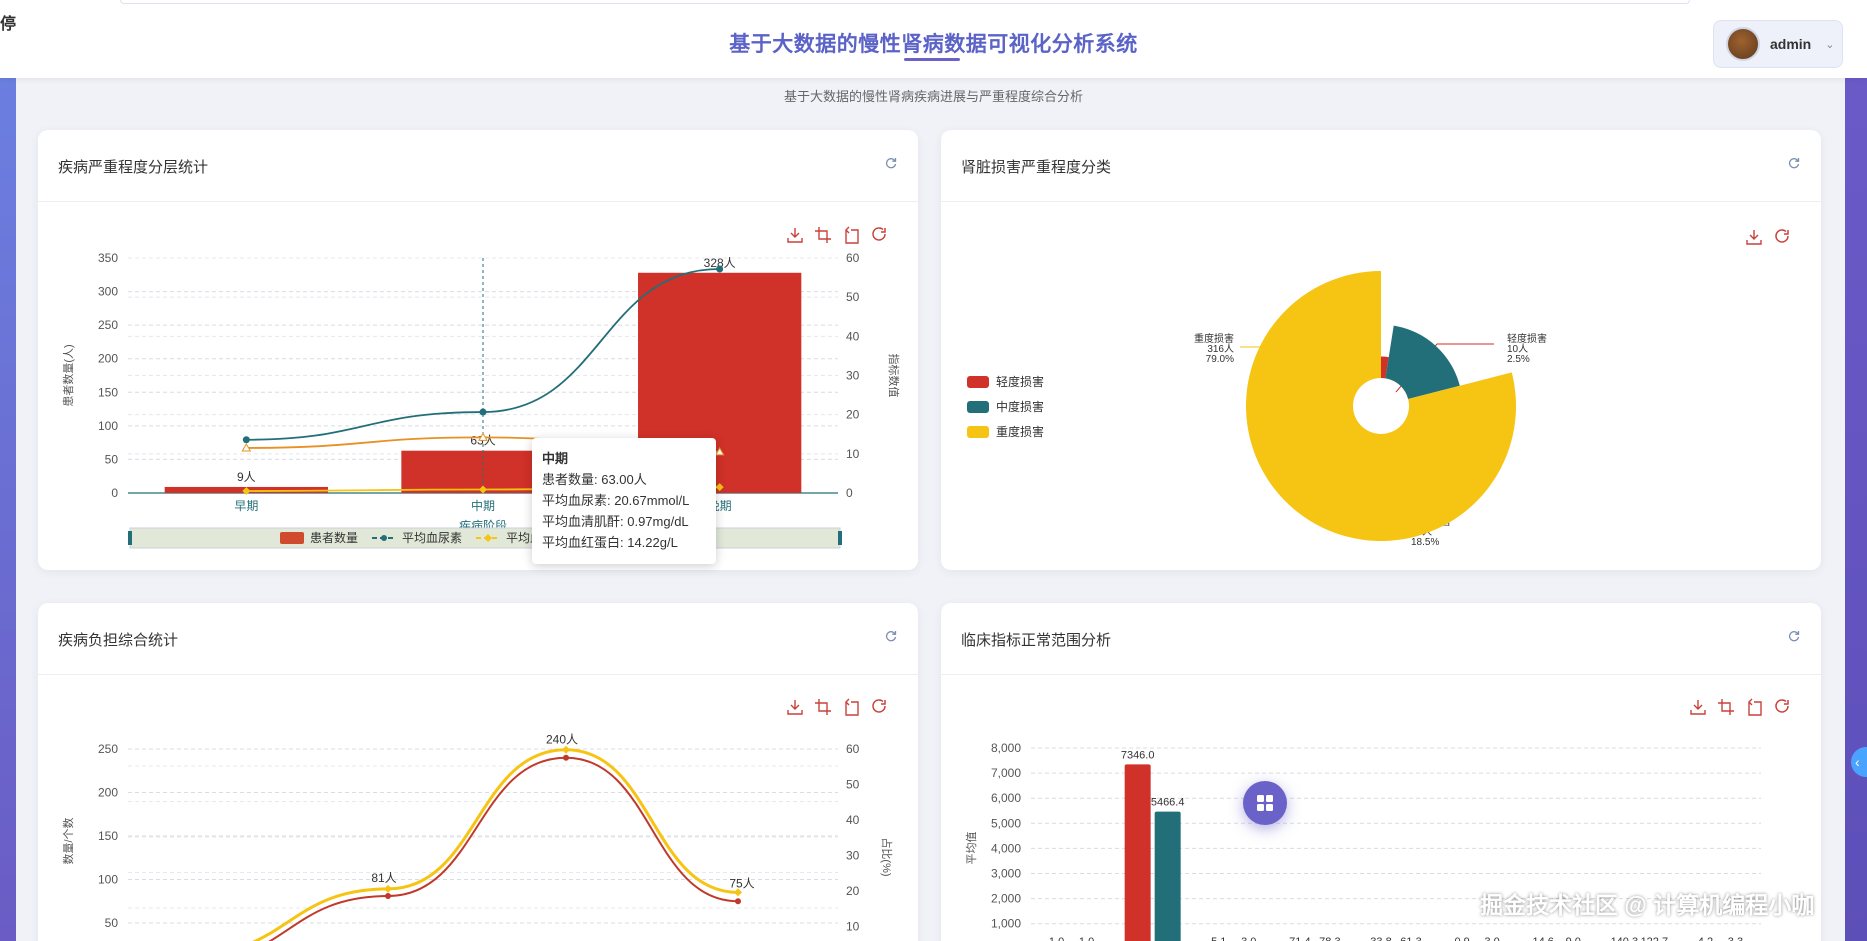 This screenshot has width=1867, height=941. I want to click on slice-percent: 79.0%, so click(1220, 359).